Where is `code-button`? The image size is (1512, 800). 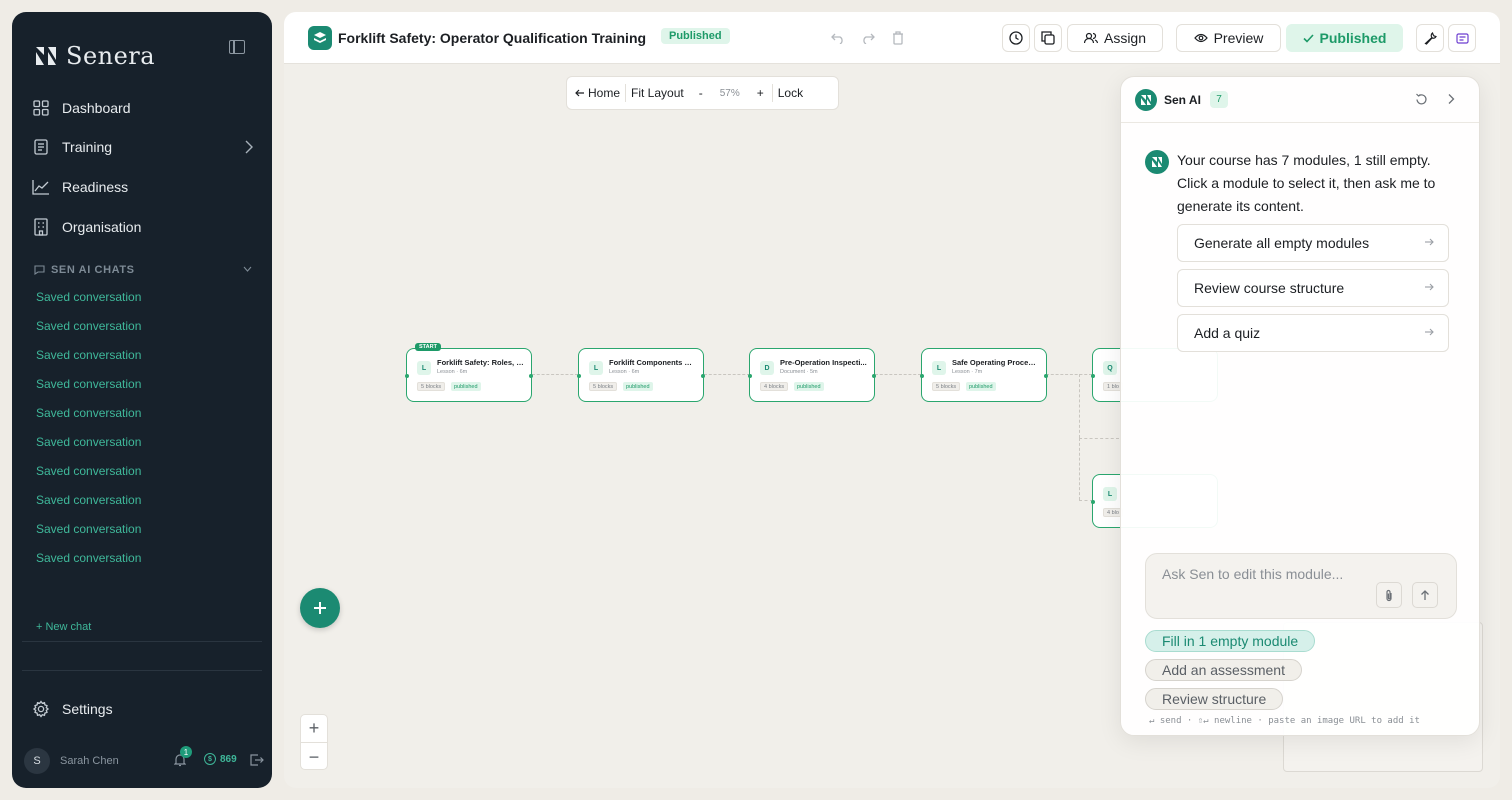 code-button is located at coordinates (1462, 38).